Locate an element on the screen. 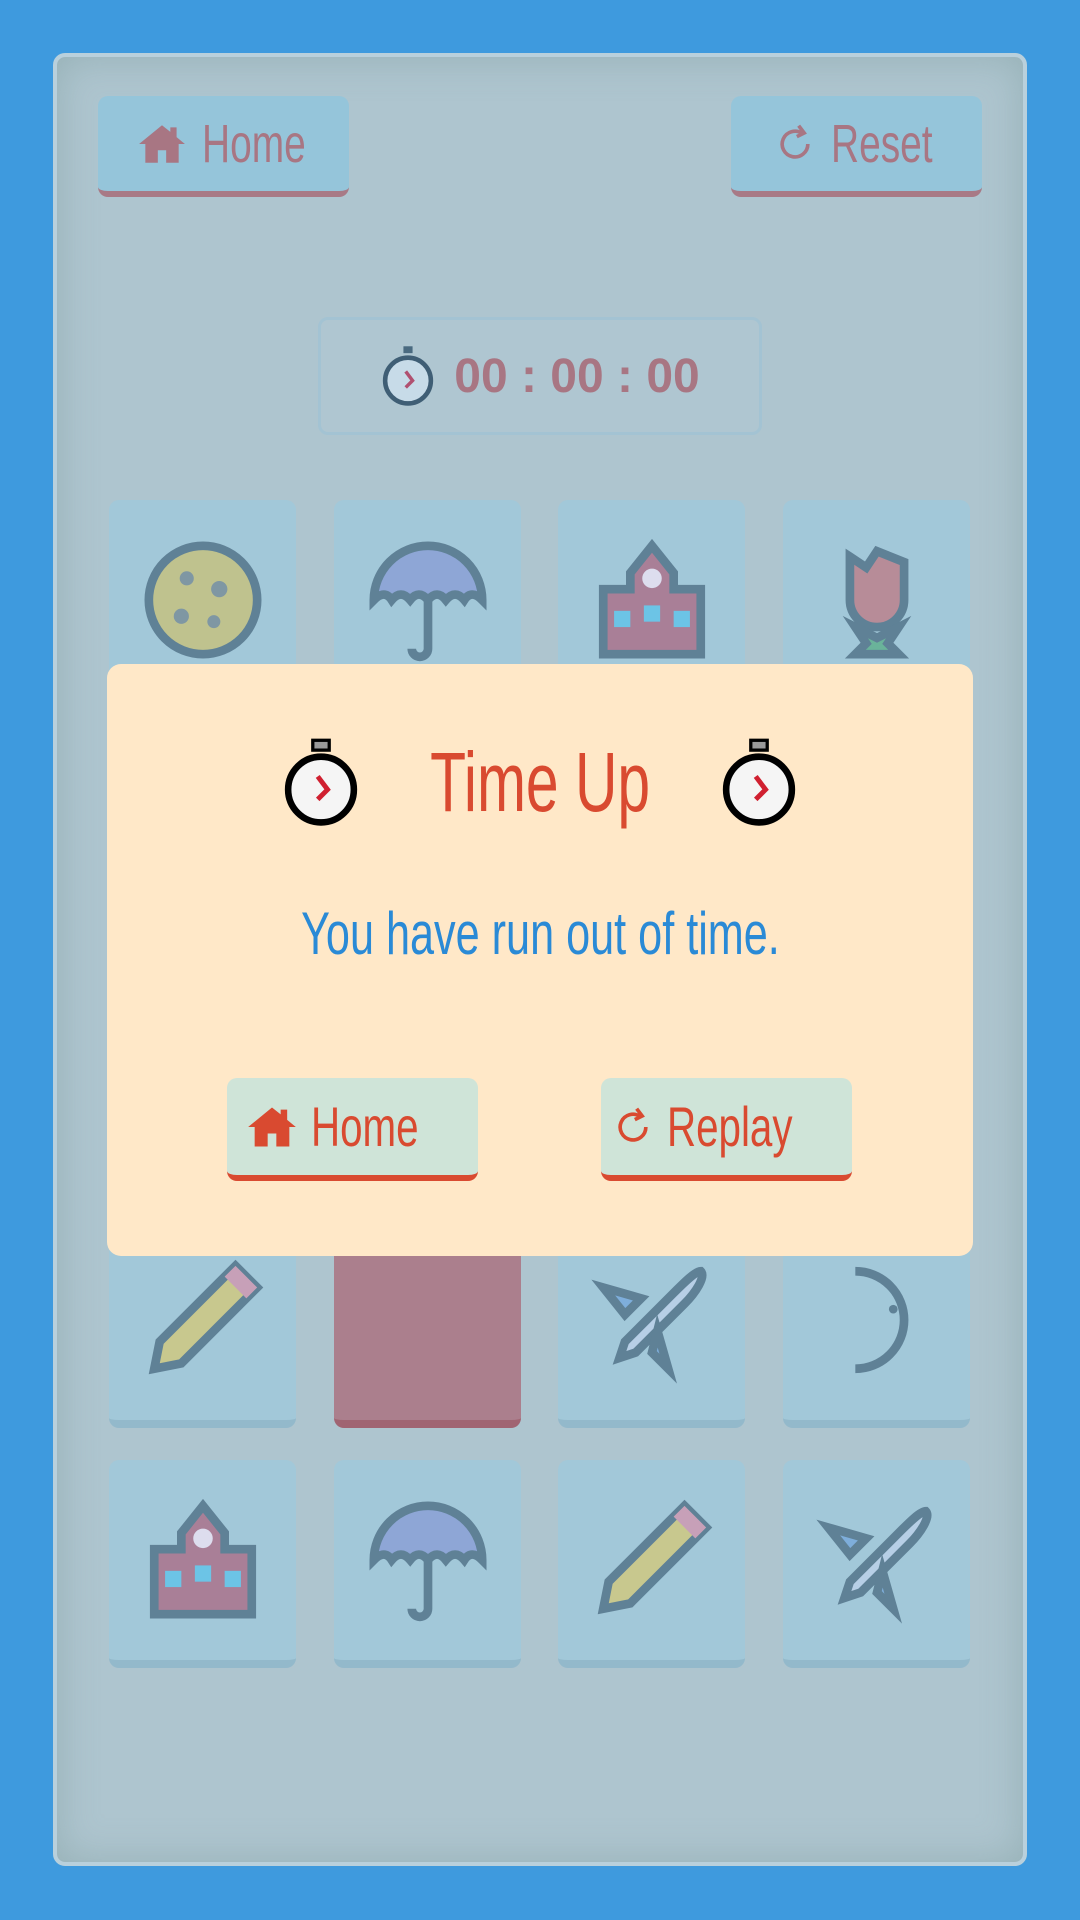  dialog-message: You have run out of time. is located at coordinates (540, 933).